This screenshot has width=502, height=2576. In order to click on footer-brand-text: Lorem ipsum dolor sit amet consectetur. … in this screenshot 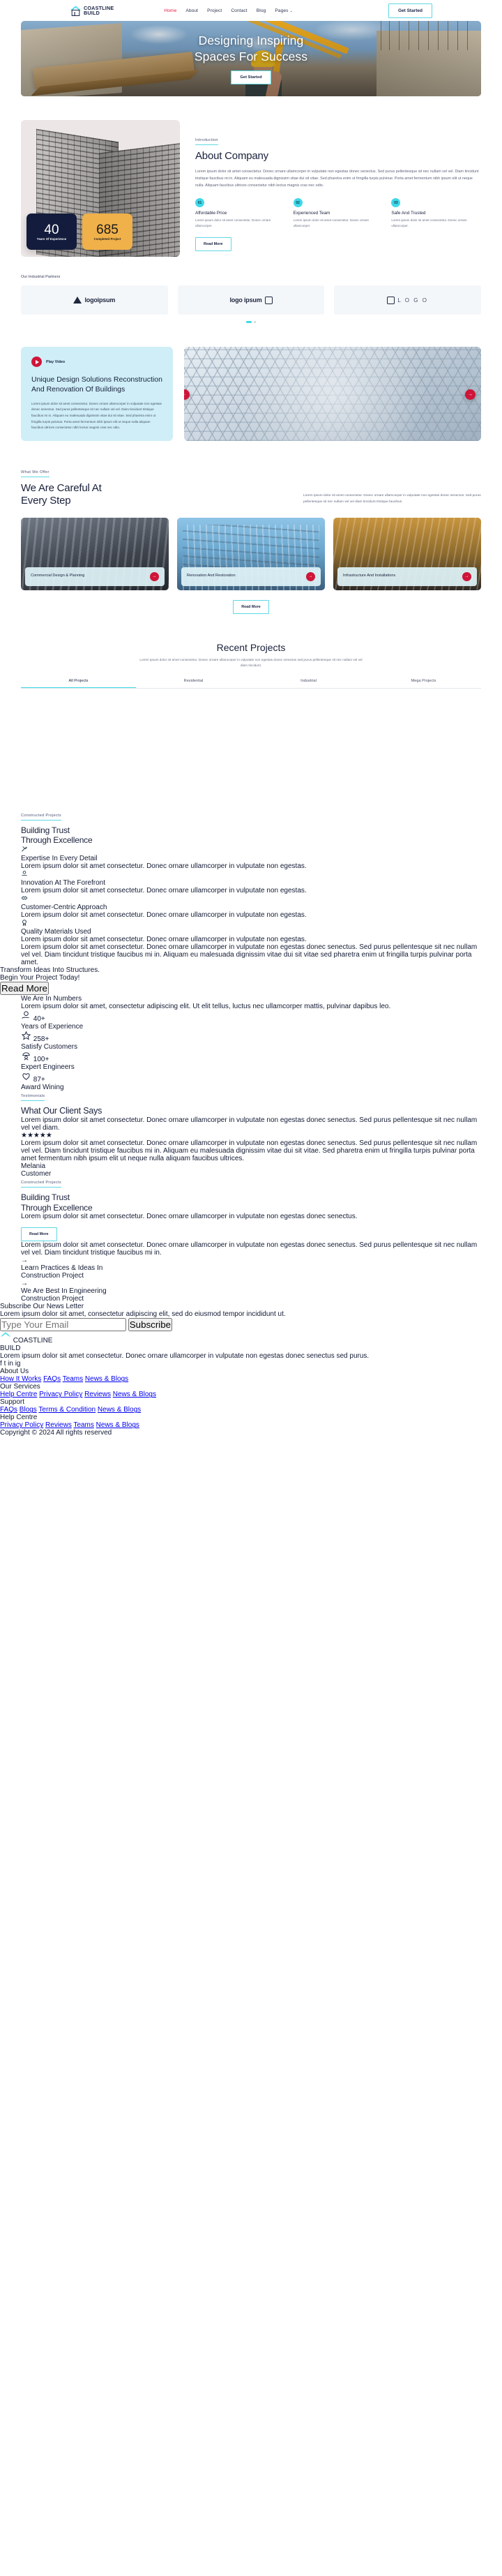, I will do `click(185, 1356)`.